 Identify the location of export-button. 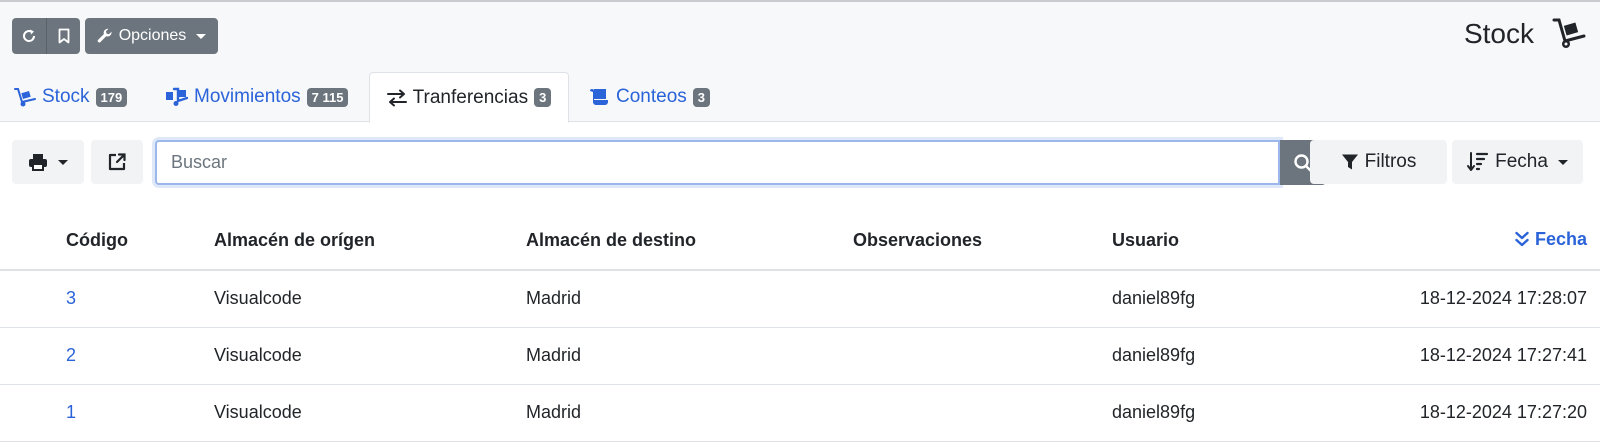
(117, 162).